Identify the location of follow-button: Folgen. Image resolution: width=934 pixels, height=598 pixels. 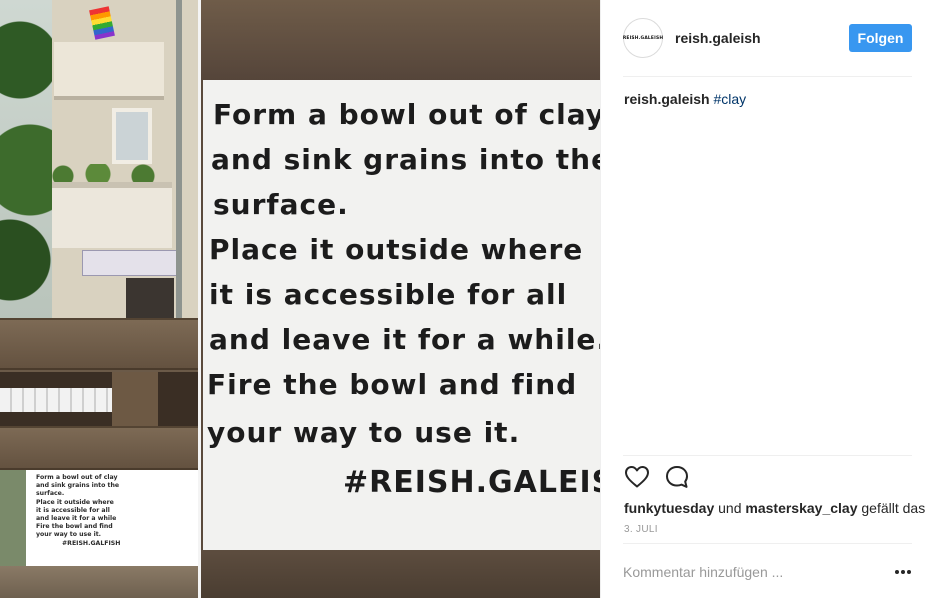
(880, 38).